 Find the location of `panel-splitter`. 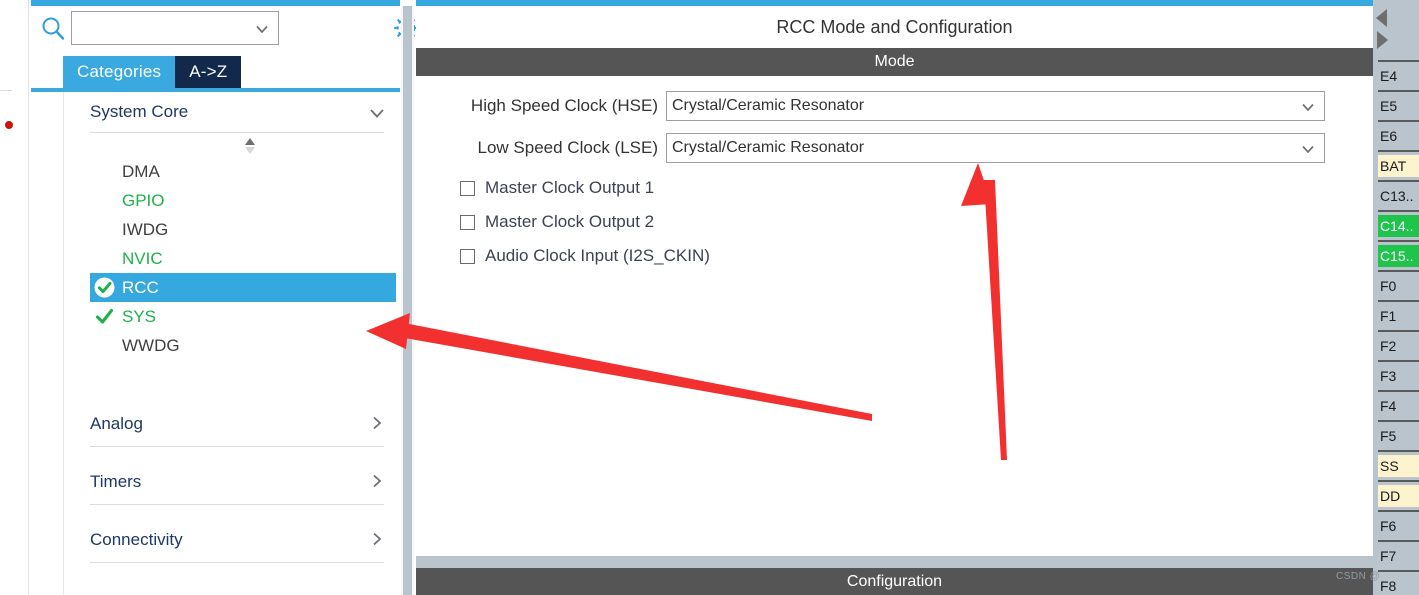

panel-splitter is located at coordinates (407, 300).